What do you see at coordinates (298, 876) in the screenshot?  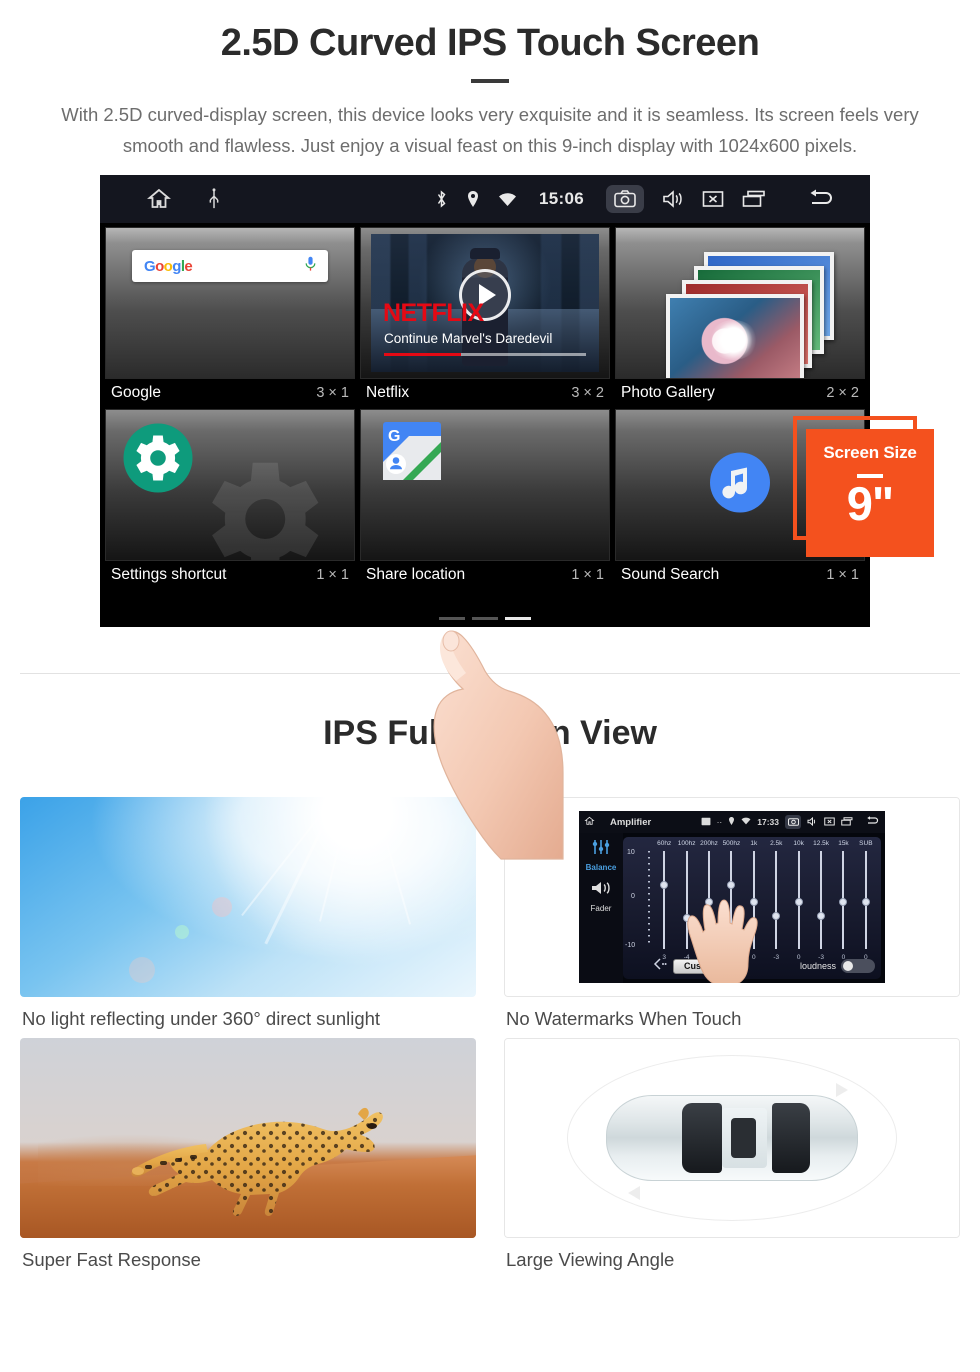 I see `sun-ray` at bounding box center [298, 876].